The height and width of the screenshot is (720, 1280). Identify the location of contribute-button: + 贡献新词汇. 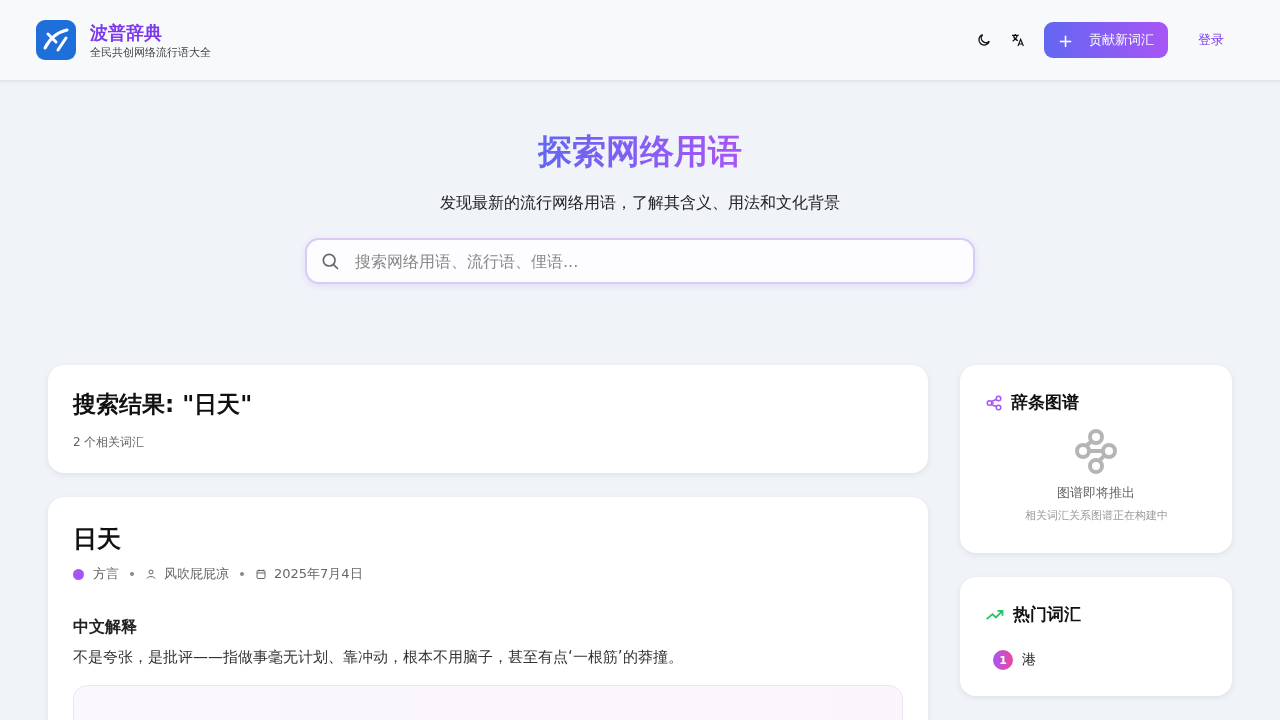
(1105, 40).